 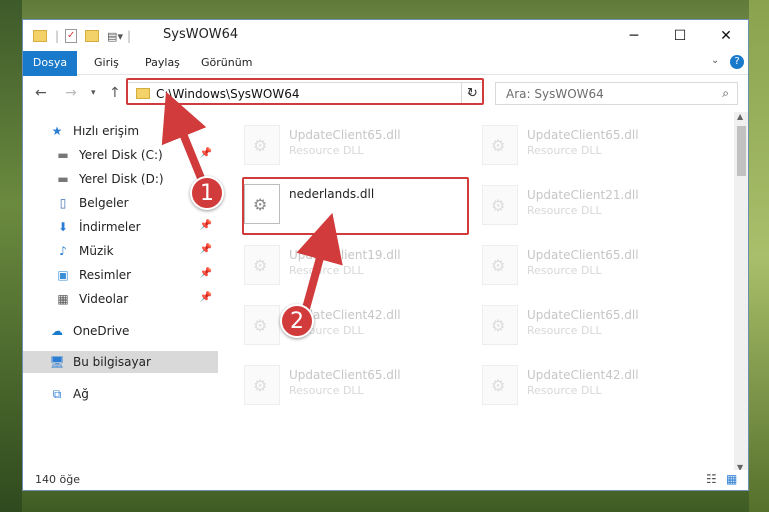 What do you see at coordinates (297, 321) in the screenshot?
I see `step-badge-2: 2` at bounding box center [297, 321].